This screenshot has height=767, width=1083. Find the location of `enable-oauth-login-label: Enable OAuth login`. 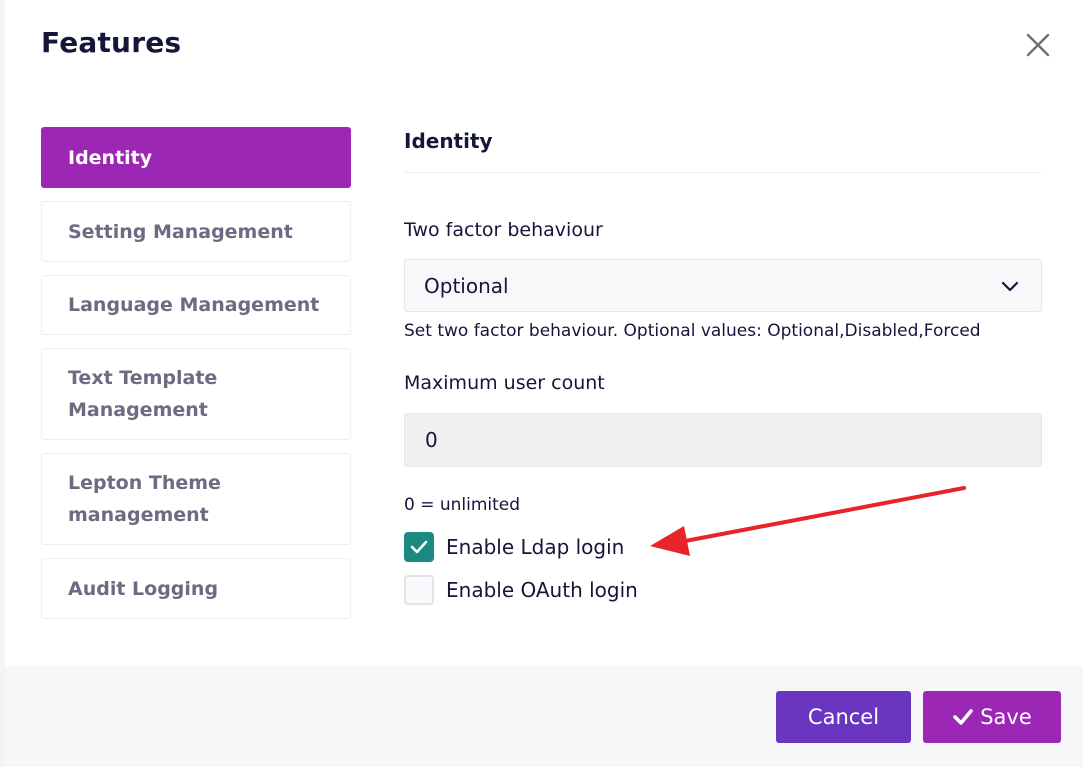

enable-oauth-login-label: Enable OAuth login is located at coordinates (542, 590).